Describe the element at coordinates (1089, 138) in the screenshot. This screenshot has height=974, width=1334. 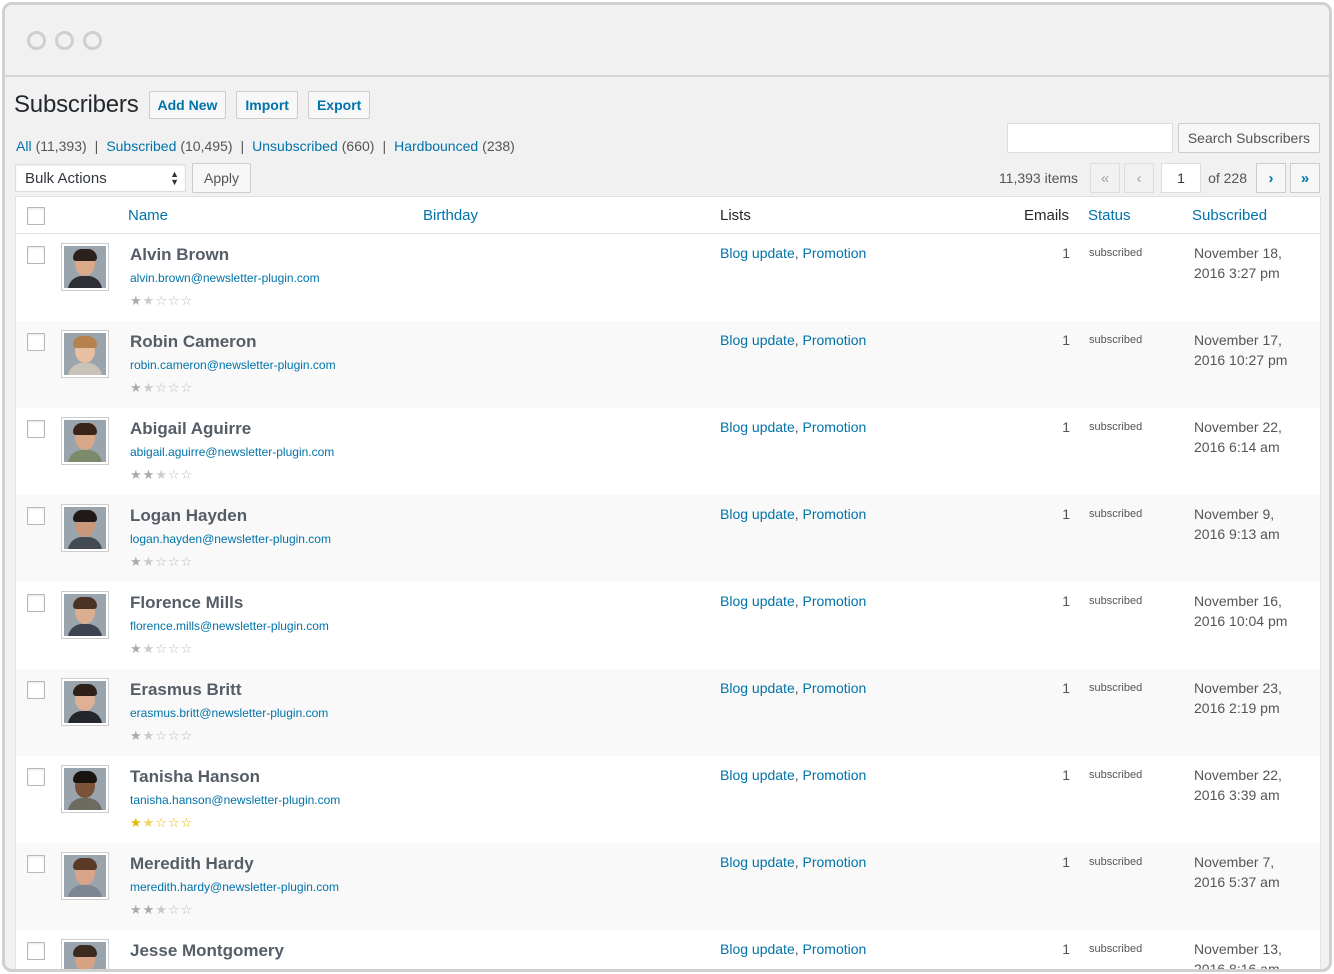
I see `search-input` at that location.